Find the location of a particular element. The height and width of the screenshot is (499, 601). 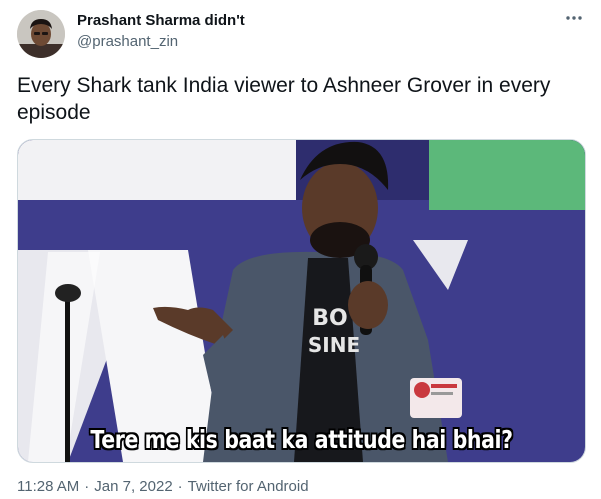

ellipsis-icon is located at coordinates (574, 18).